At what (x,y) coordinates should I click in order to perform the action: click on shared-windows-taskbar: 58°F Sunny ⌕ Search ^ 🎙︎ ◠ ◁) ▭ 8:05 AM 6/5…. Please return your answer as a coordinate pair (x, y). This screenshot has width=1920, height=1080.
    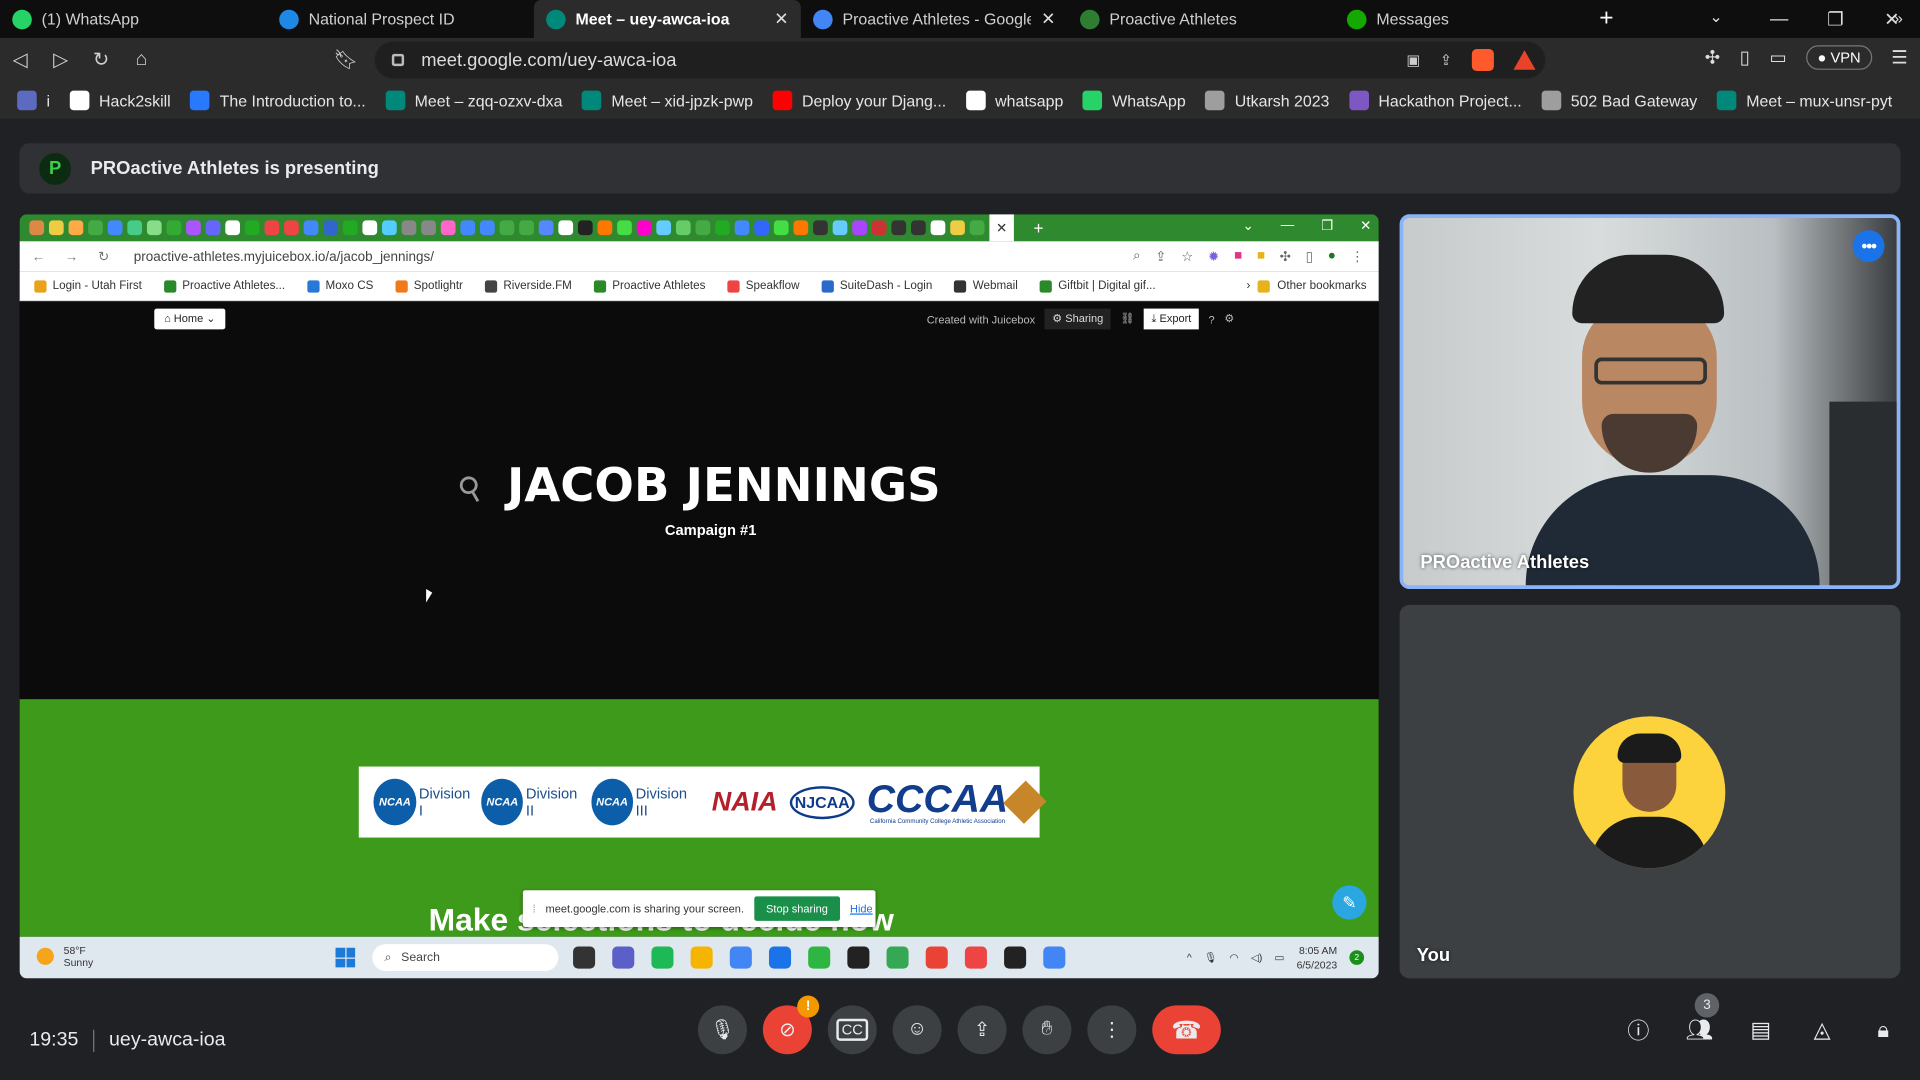
    Looking at the image, I should click on (699, 957).